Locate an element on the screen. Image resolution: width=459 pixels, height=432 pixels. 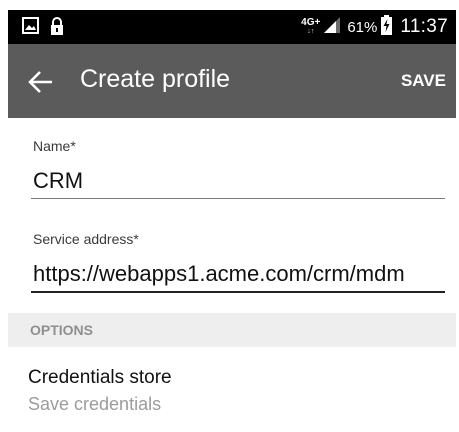
battery-charging-icon is located at coordinates (387, 27).